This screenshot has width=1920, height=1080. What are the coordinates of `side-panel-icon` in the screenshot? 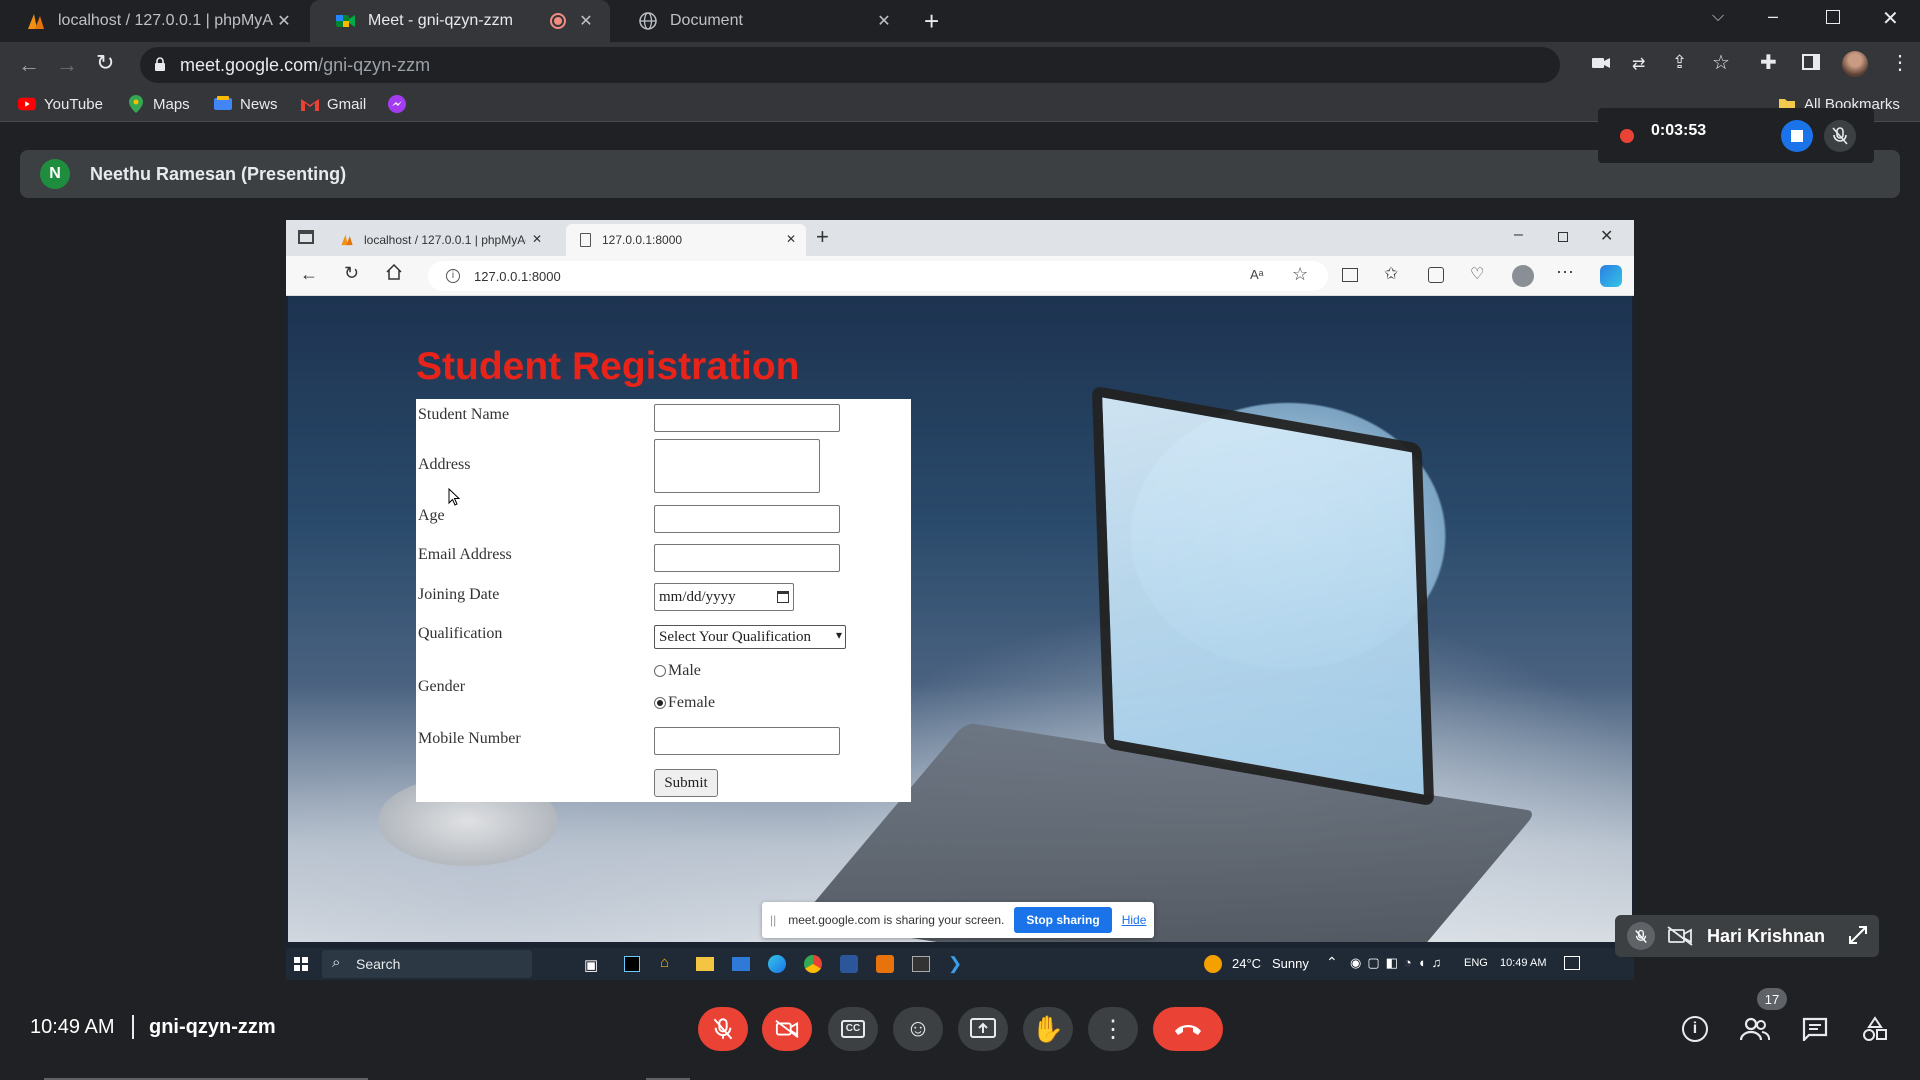 It's located at (1811, 62).